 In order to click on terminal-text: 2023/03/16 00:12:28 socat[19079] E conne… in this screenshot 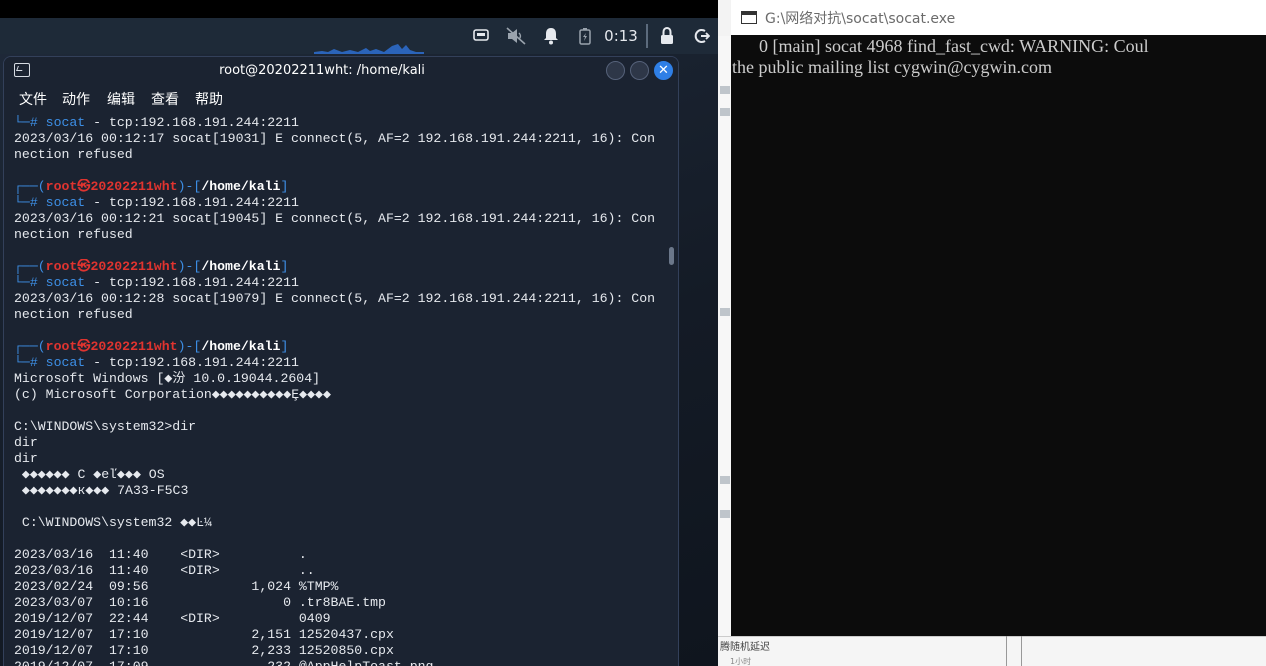, I will do `click(335, 298)`.